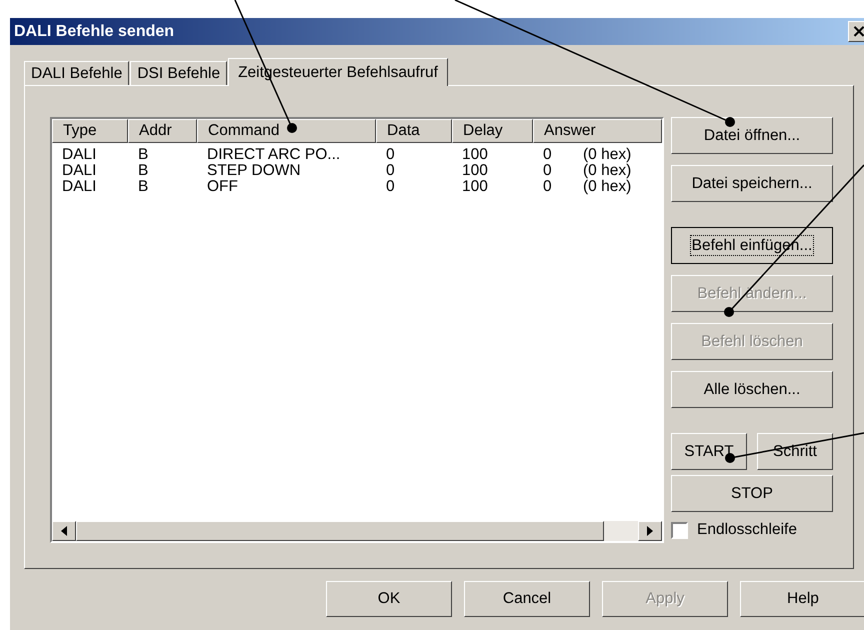  What do you see at coordinates (795, 451) in the screenshot?
I see `push-button: Schritt` at bounding box center [795, 451].